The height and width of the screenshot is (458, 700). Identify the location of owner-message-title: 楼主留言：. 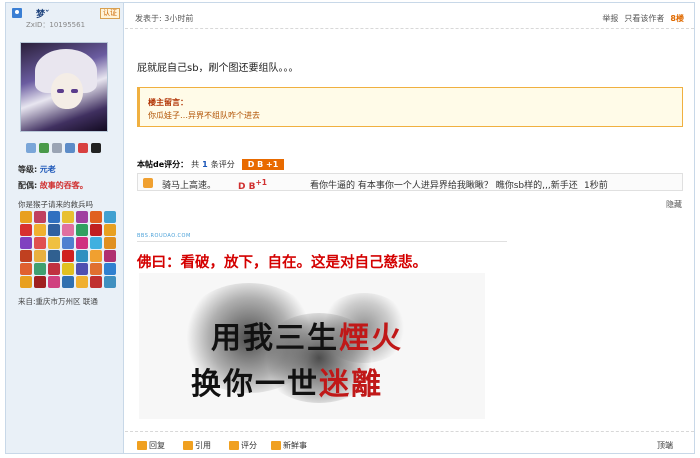
(168, 102).